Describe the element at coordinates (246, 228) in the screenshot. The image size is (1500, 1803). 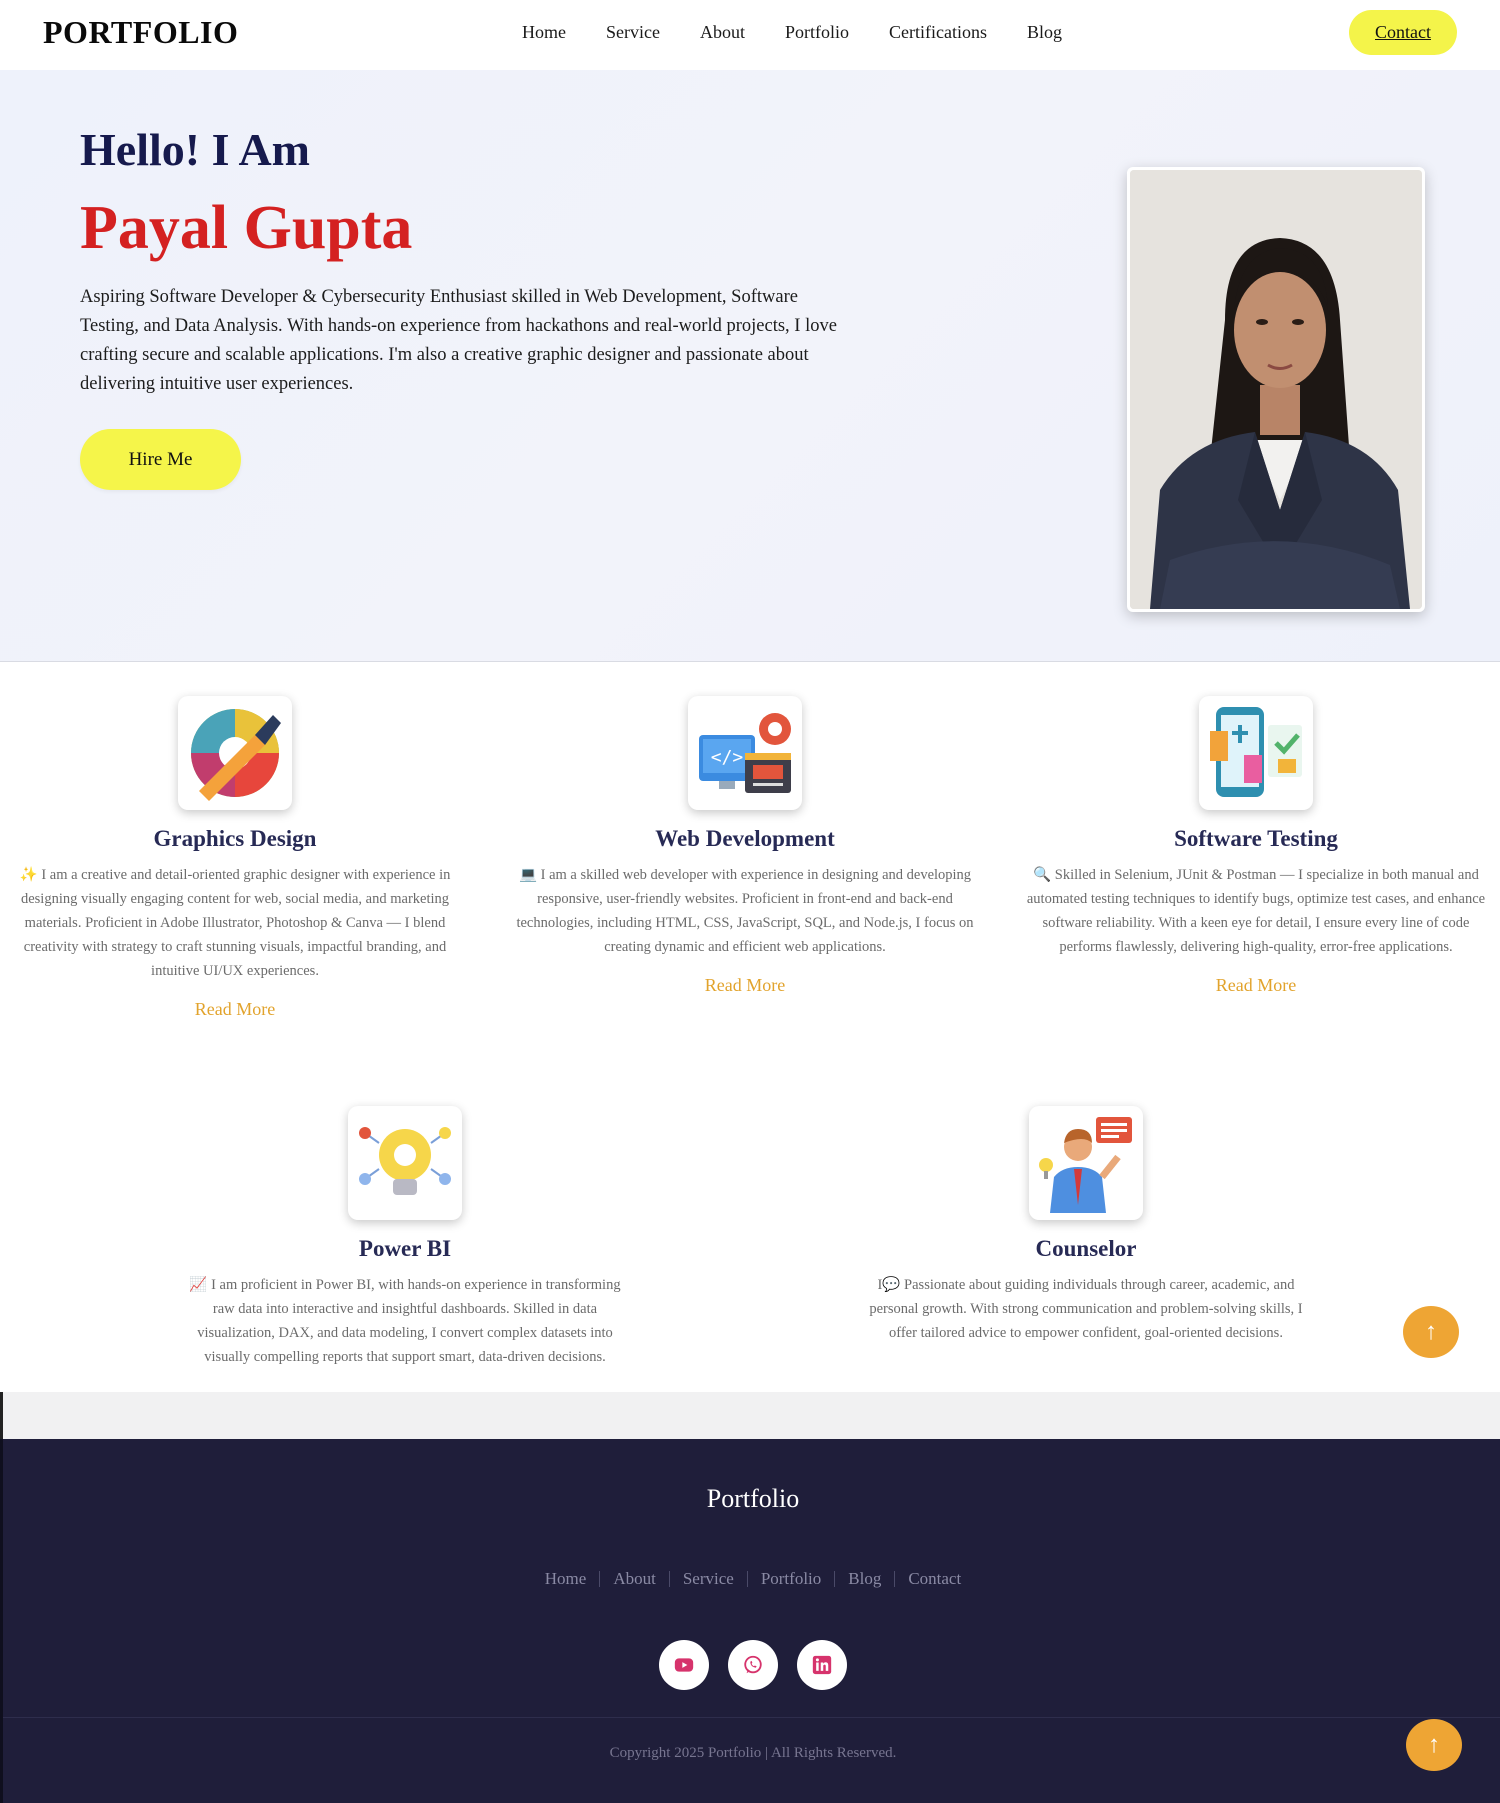
I see `hero-name: Payal Gupta` at that location.